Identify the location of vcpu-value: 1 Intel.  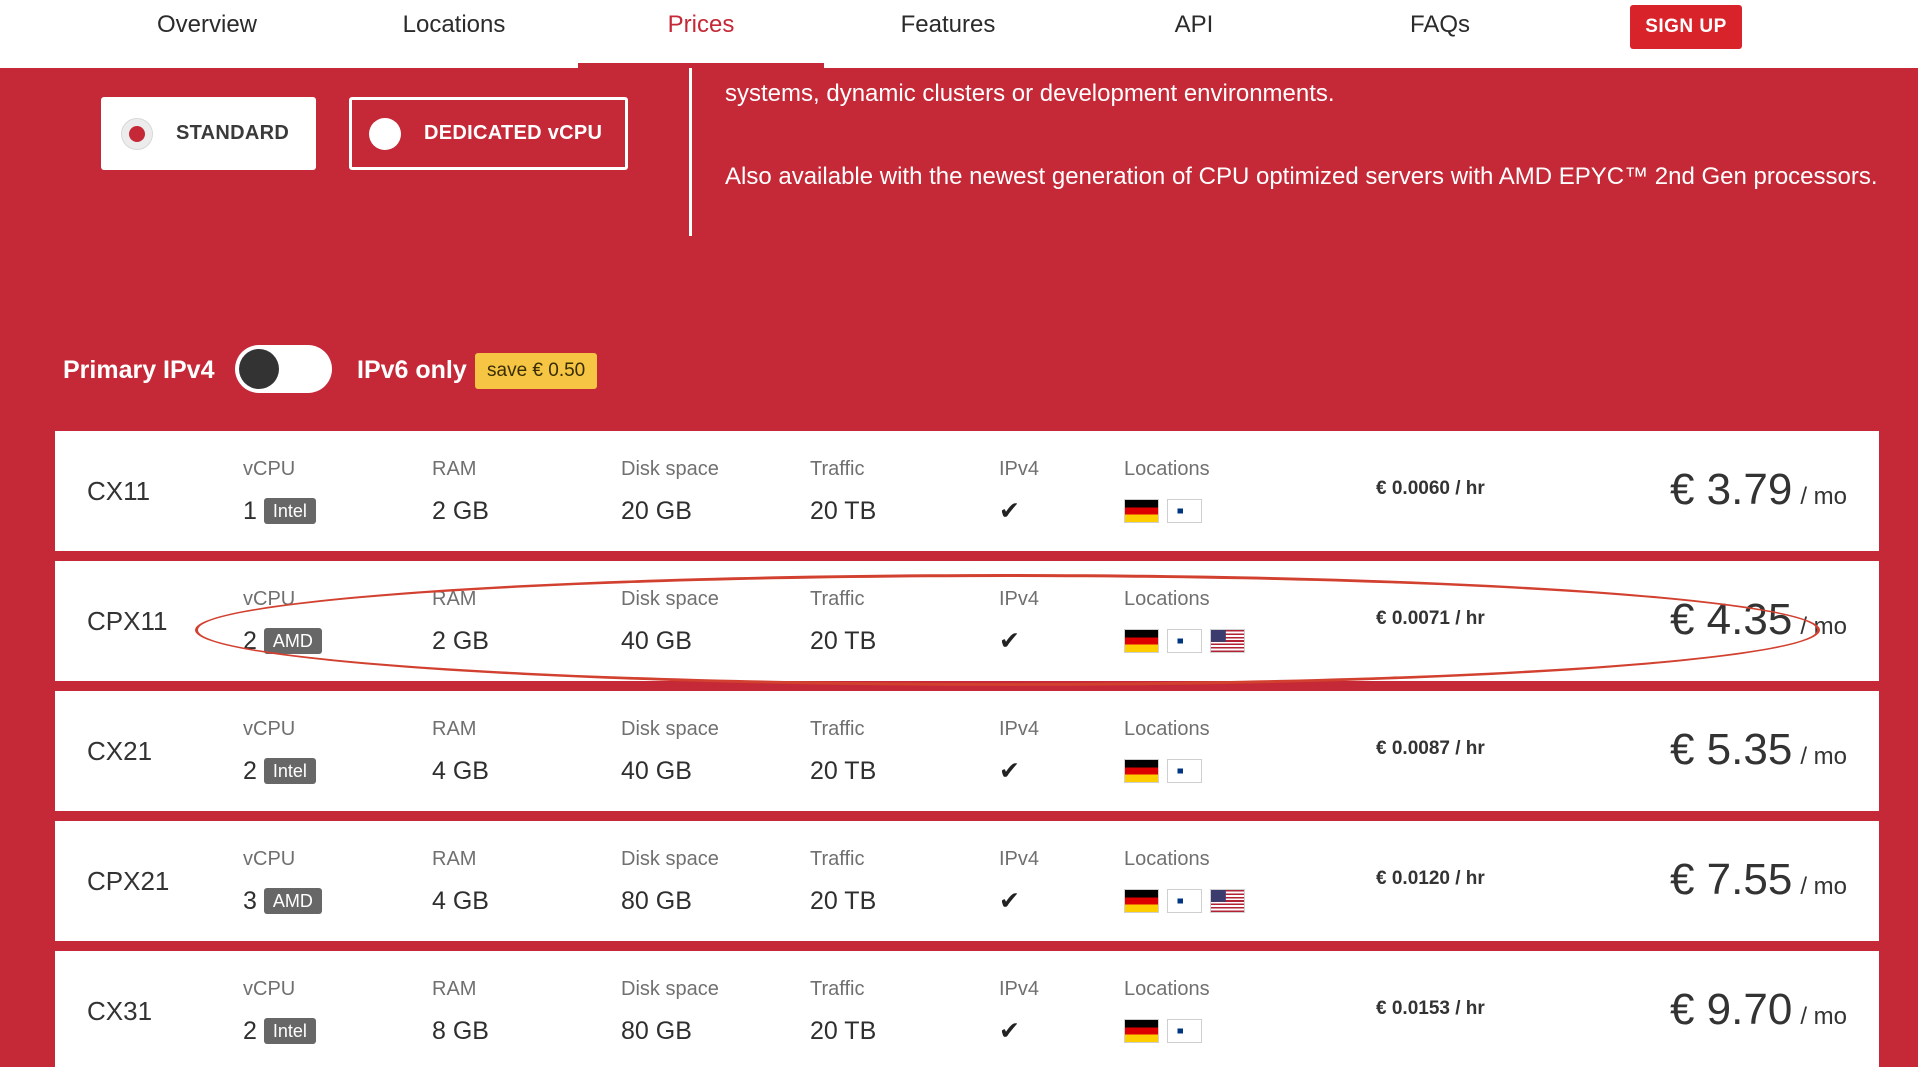
(279, 511).